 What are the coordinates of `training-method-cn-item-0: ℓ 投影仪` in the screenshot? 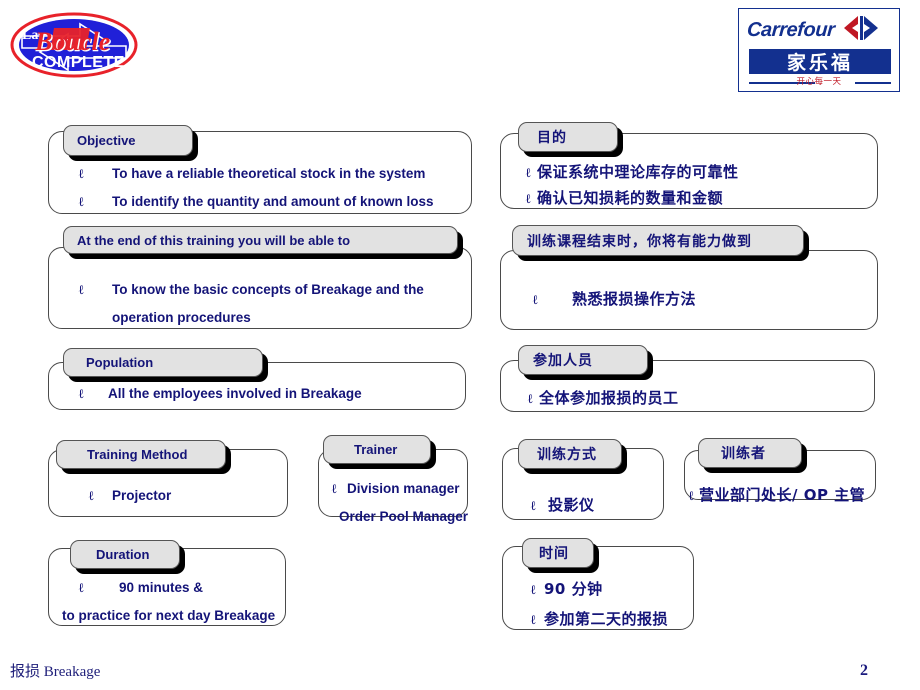 It's located at (562, 504).